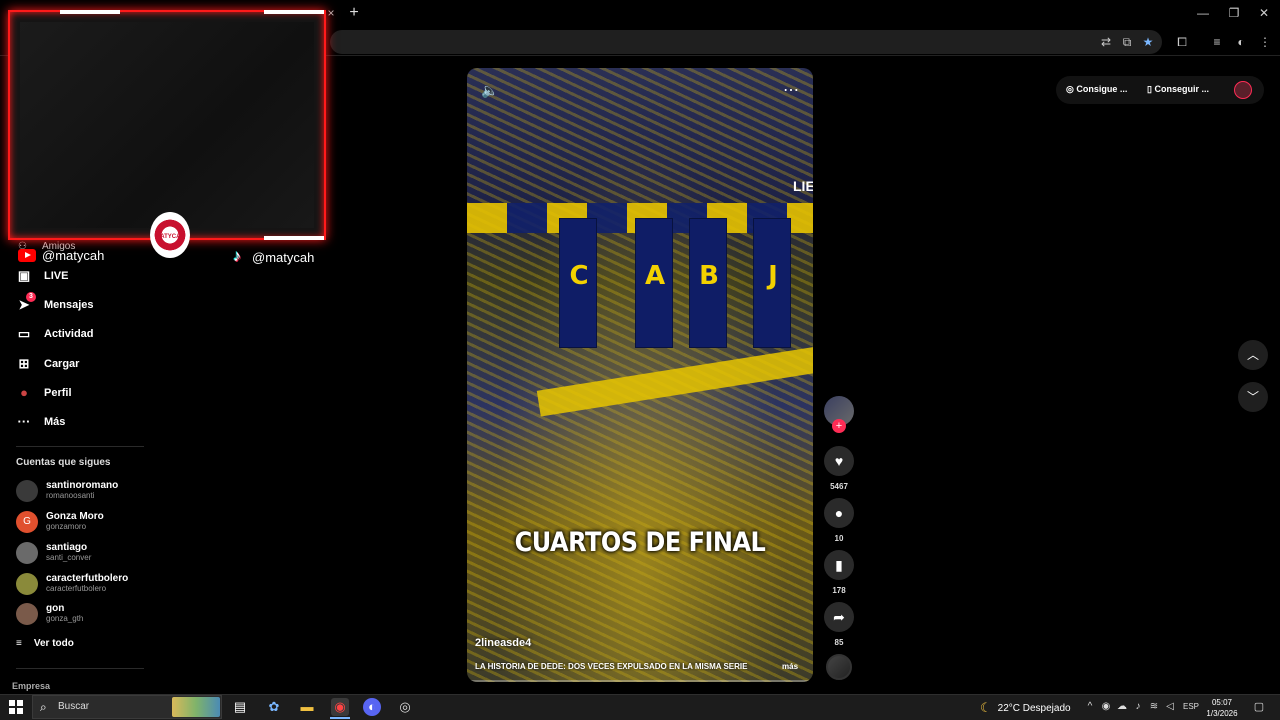 The image size is (1280, 720). What do you see at coordinates (674, 381) in the screenshot?
I see `stadium-band` at bounding box center [674, 381].